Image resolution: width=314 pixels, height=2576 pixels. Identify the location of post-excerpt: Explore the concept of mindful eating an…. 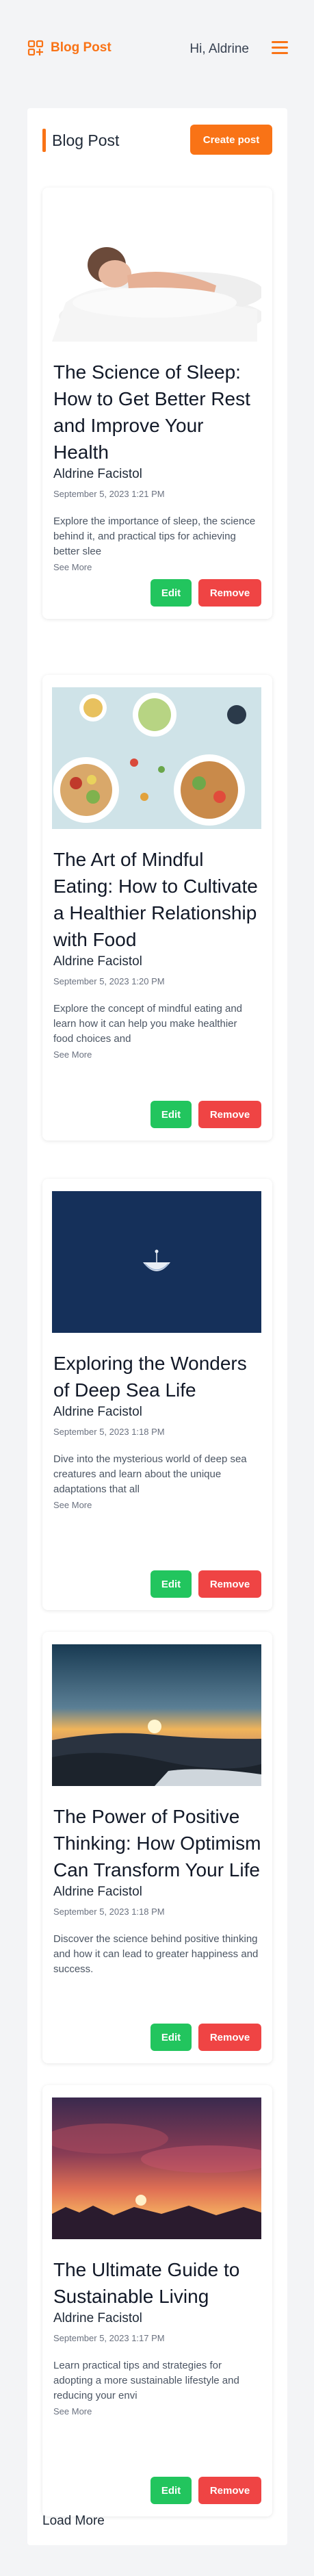
(148, 1024).